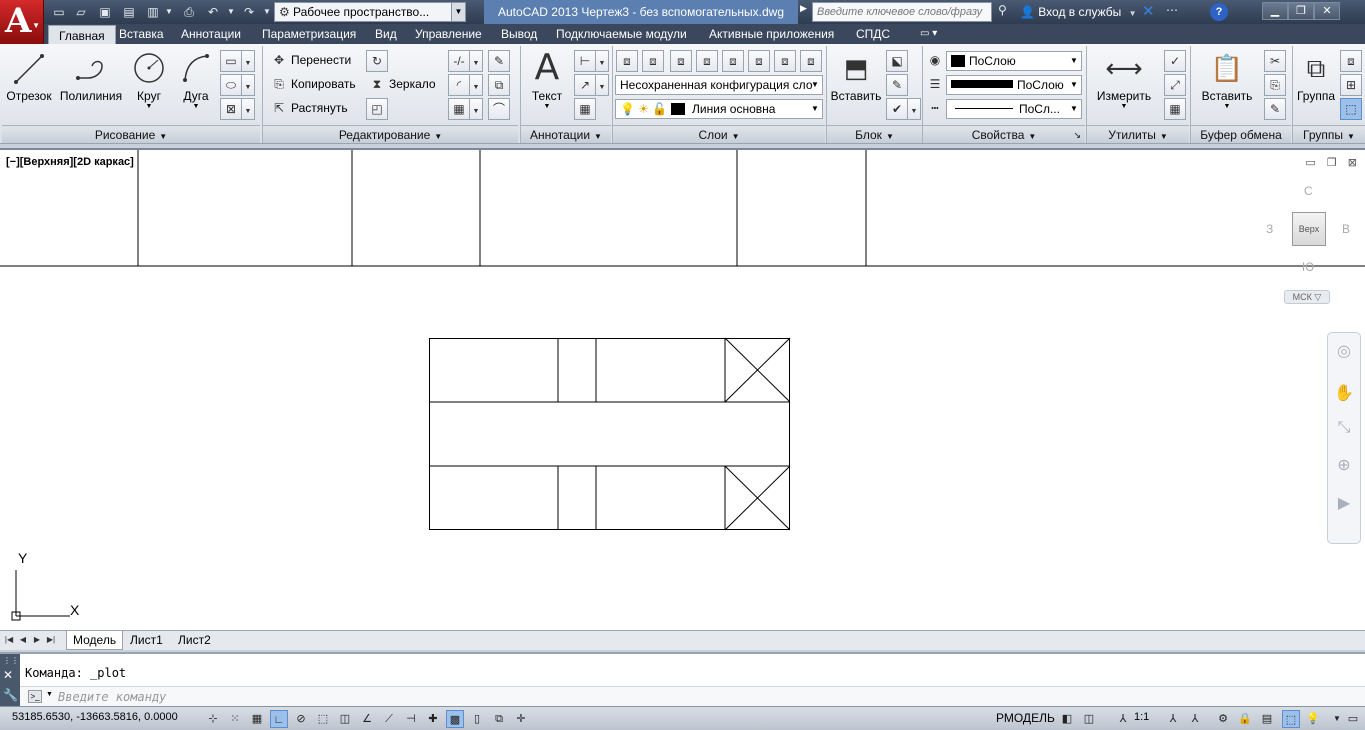 The height and width of the screenshot is (730, 1365). What do you see at coordinates (59, 12) in the screenshot?
I see `new-file-icon: ▭` at bounding box center [59, 12].